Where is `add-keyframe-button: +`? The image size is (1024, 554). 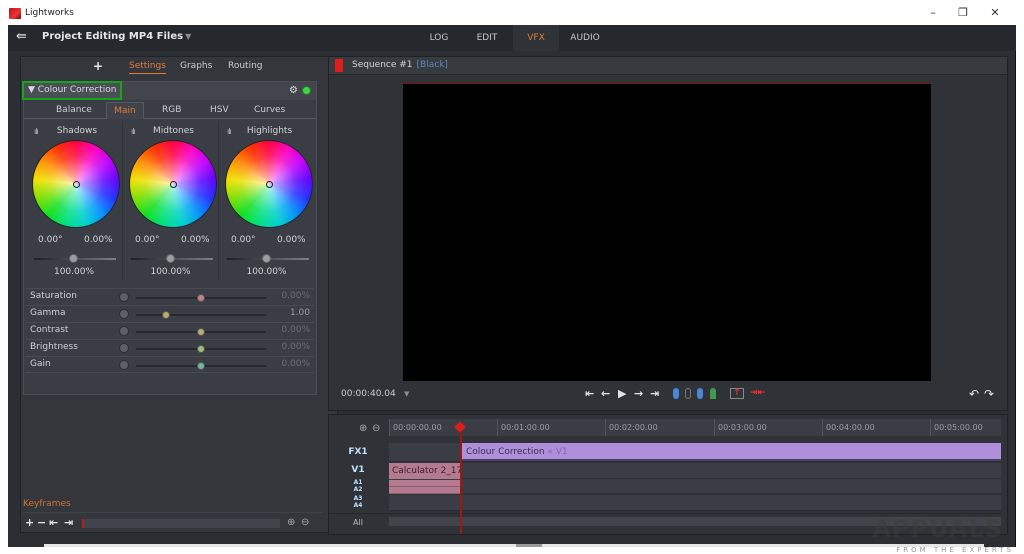
add-keyframe-button: + is located at coordinates (29, 522).